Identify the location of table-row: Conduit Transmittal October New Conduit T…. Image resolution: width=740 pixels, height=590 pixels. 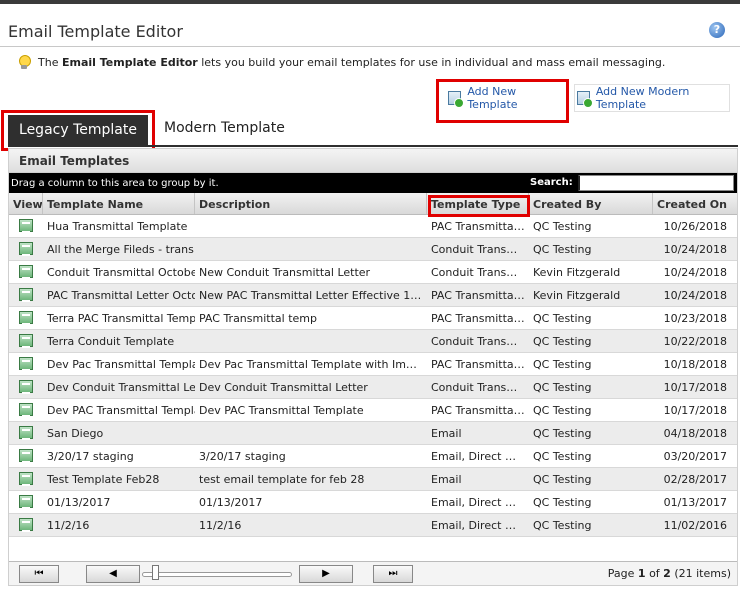
(373, 272).